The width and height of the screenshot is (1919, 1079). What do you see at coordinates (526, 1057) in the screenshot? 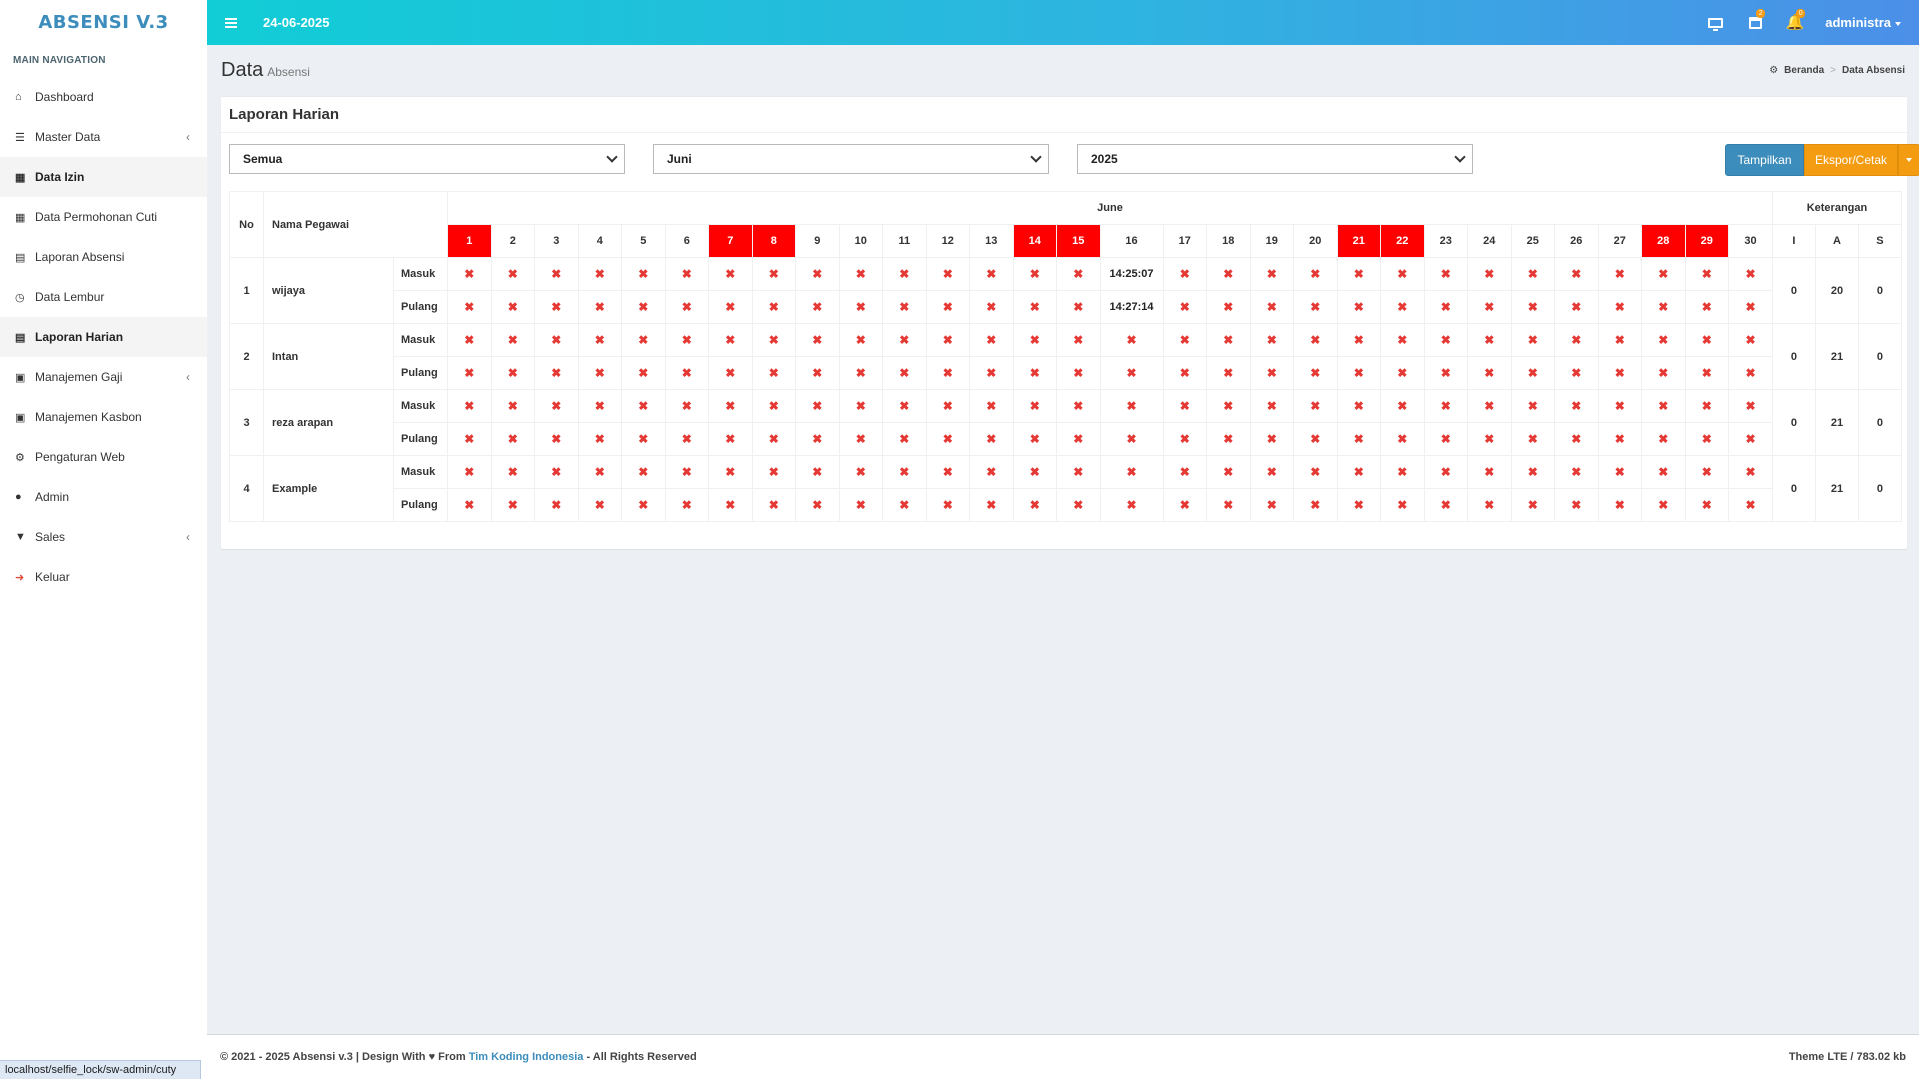
I see `footer-link: Tim Koding Indonesia` at bounding box center [526, 1057].